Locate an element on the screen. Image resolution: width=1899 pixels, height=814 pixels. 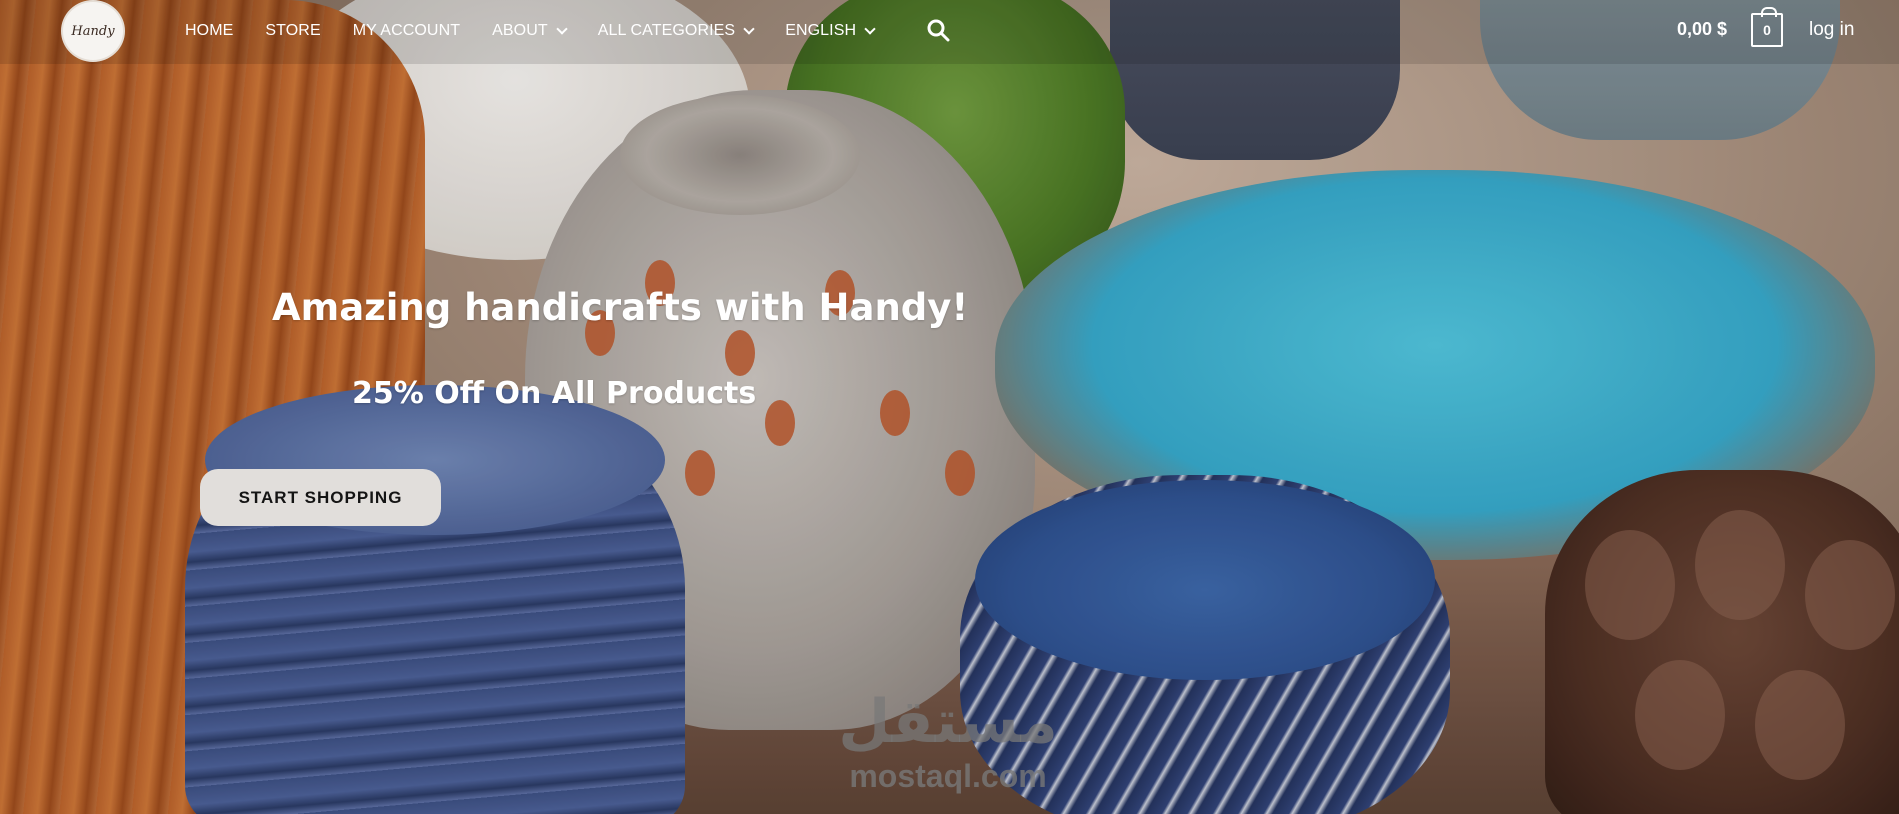
nav-item-store: STORE is located at coordinates (292, 31).